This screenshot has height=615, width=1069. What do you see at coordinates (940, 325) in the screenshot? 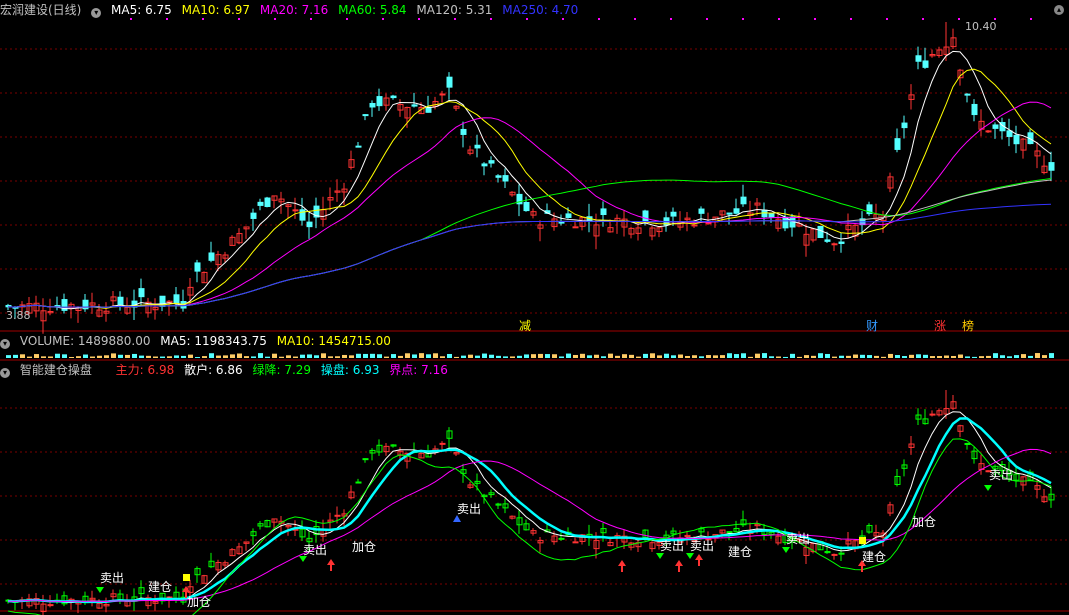
I see `event-marker-limit-up: 涨` at bounding box center [940, 325].